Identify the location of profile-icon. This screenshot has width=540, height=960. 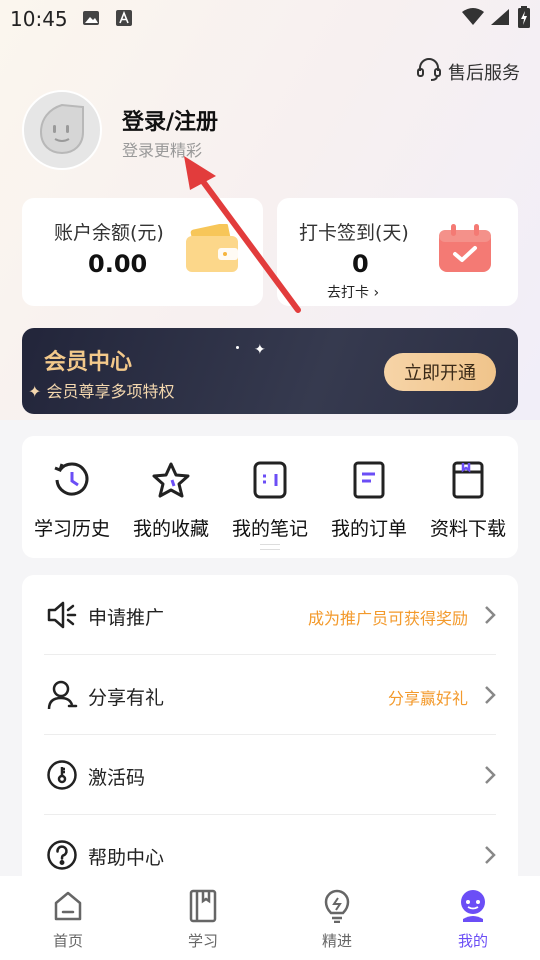
(473, 906).